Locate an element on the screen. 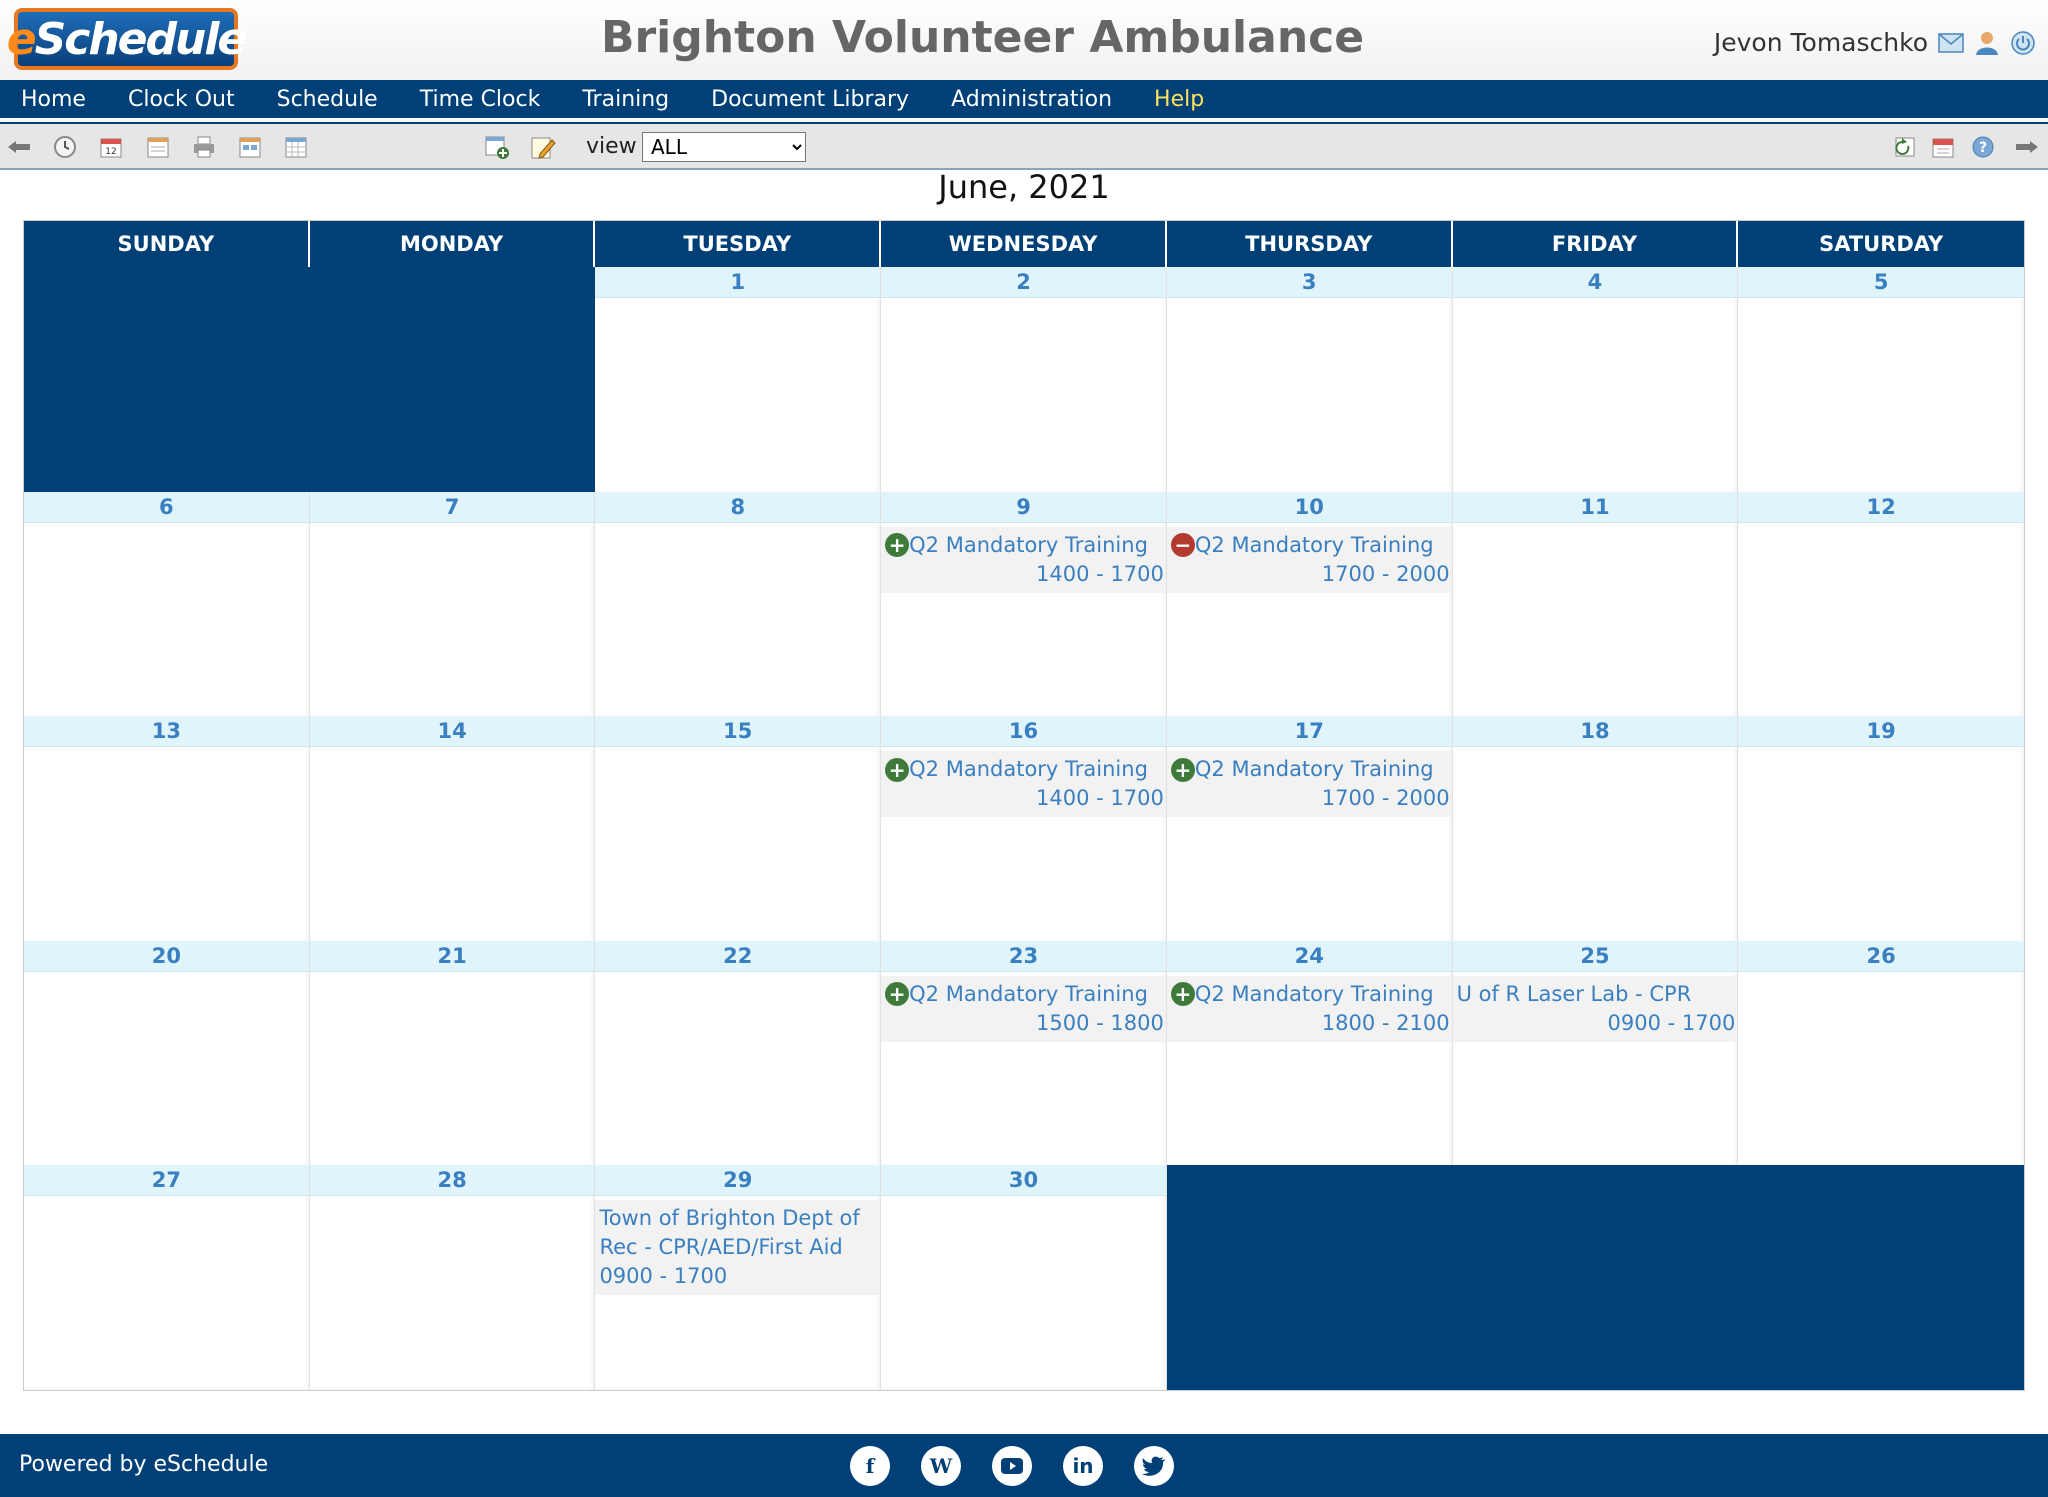 This screenshot has height=1497, width=2048. day-cell: 6 is located at coordinates (167, 604).